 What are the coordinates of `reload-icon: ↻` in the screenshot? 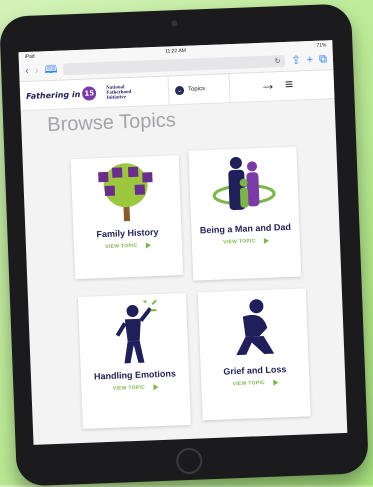 It's located at (277, 61).